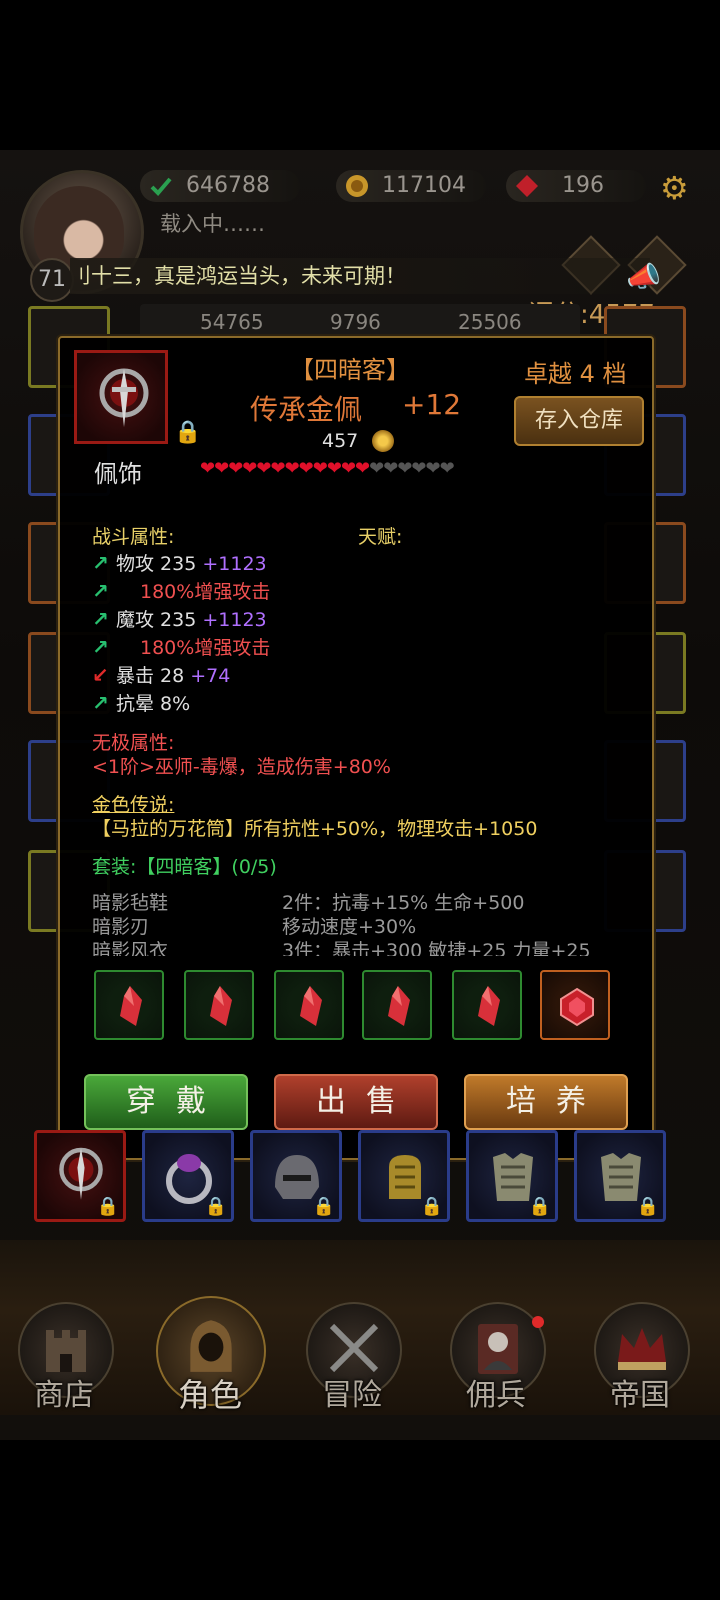 The width and height of the screenshot is (720, 1600). Describe the element at coordinates (241, 767) in the screenshot. I see `wuji-text: <1阶>巫师-毒爆，造成伤害+80%` at that location.